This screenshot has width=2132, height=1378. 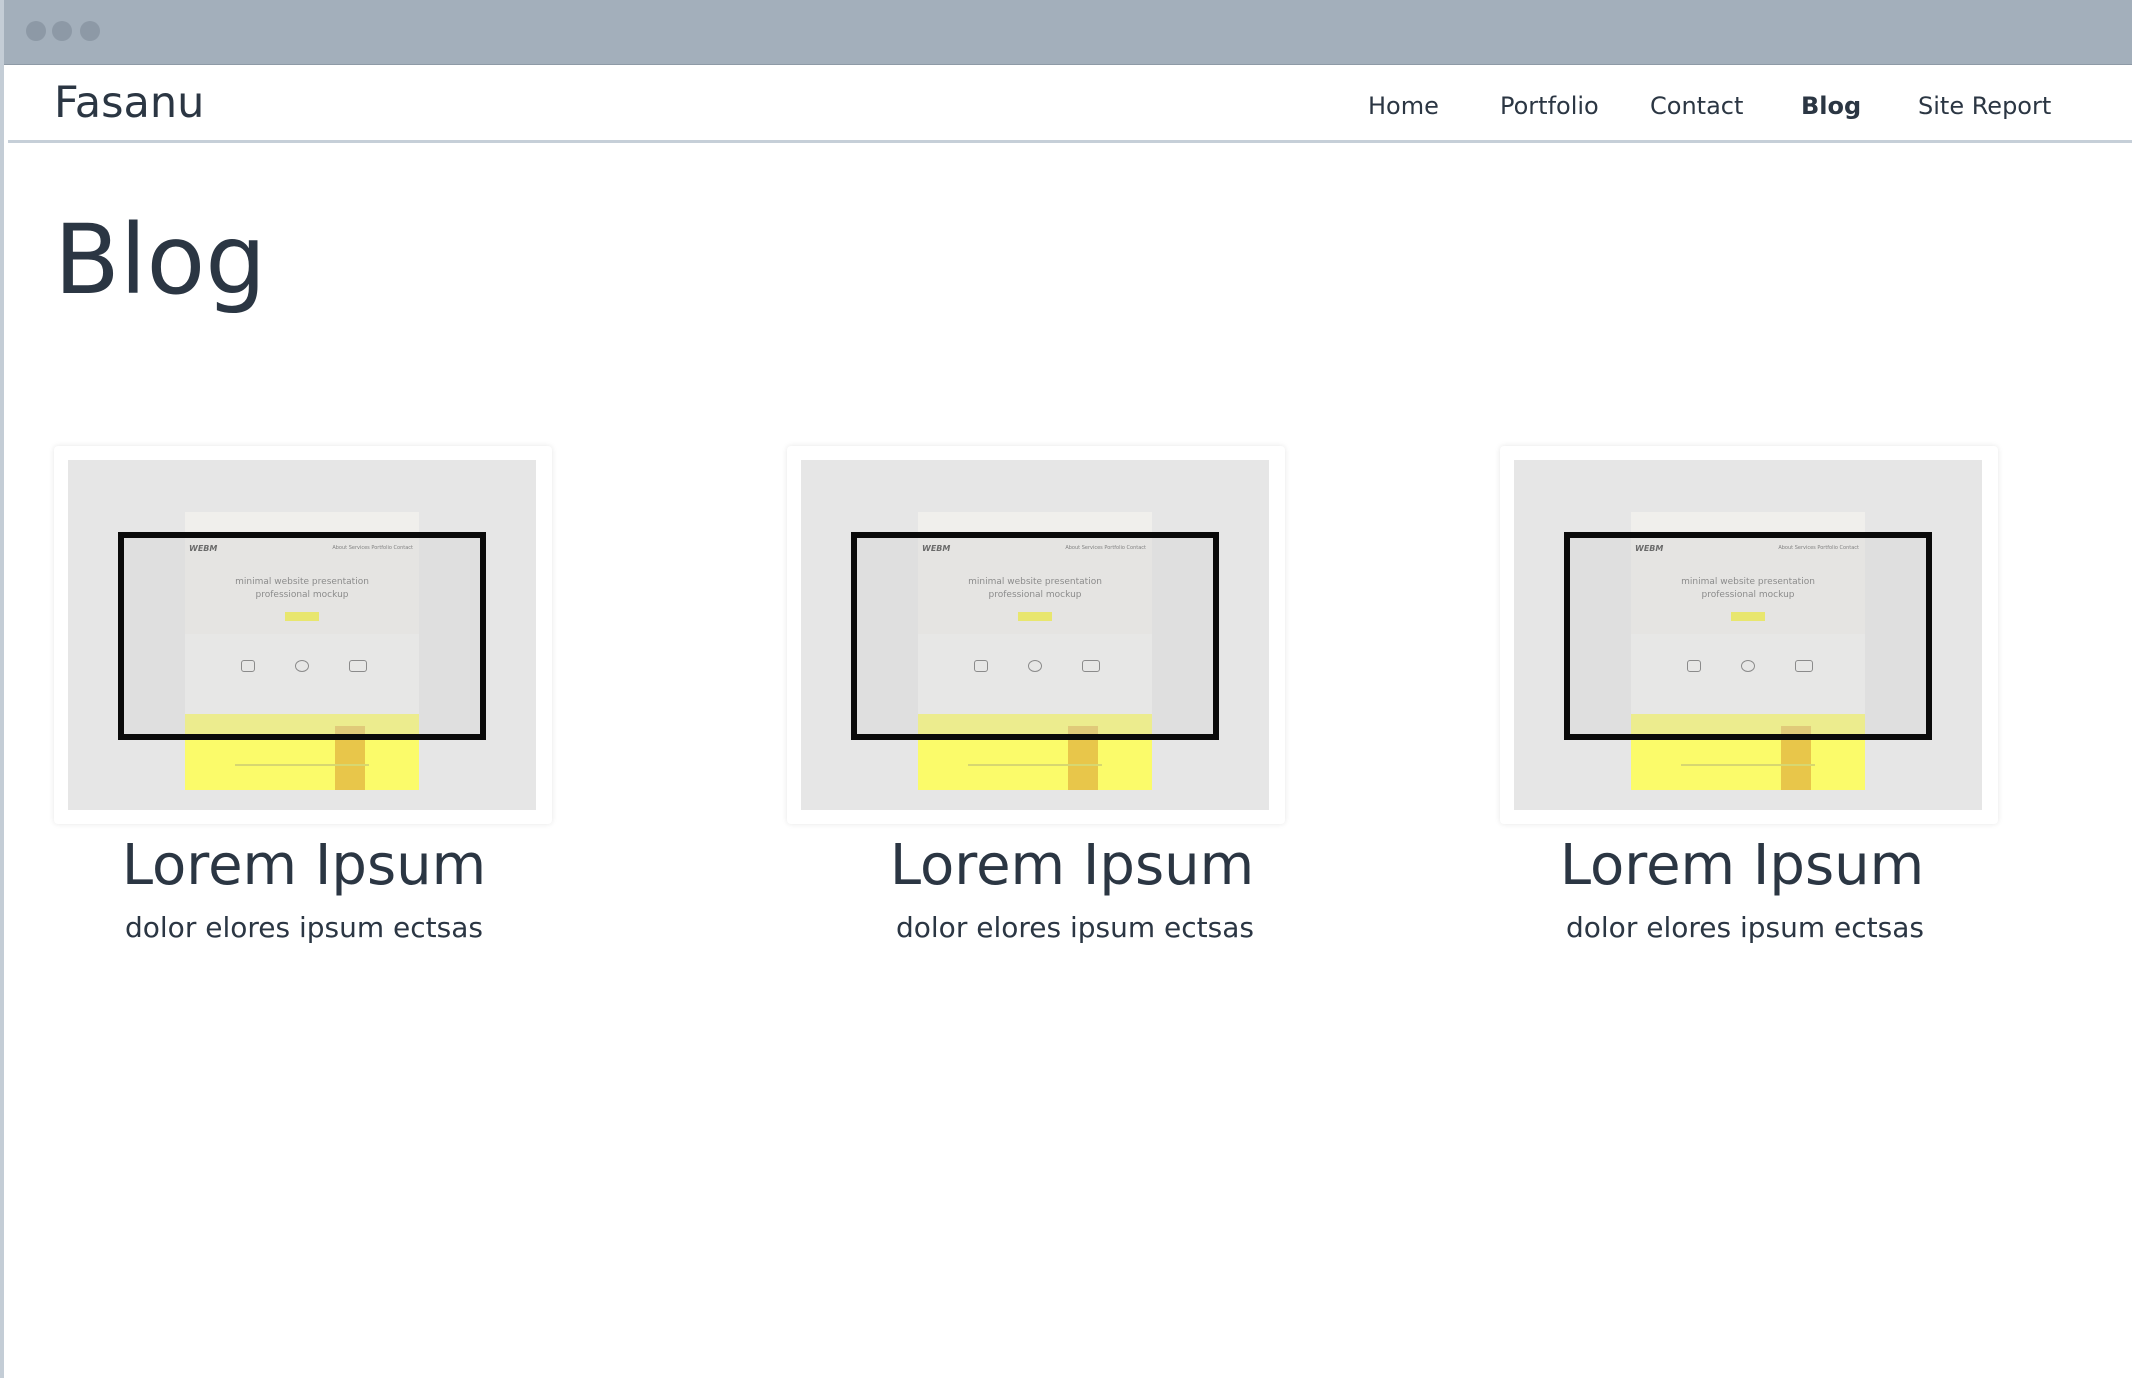 I want to click on window-close-dot, so click(x=36, y=31).